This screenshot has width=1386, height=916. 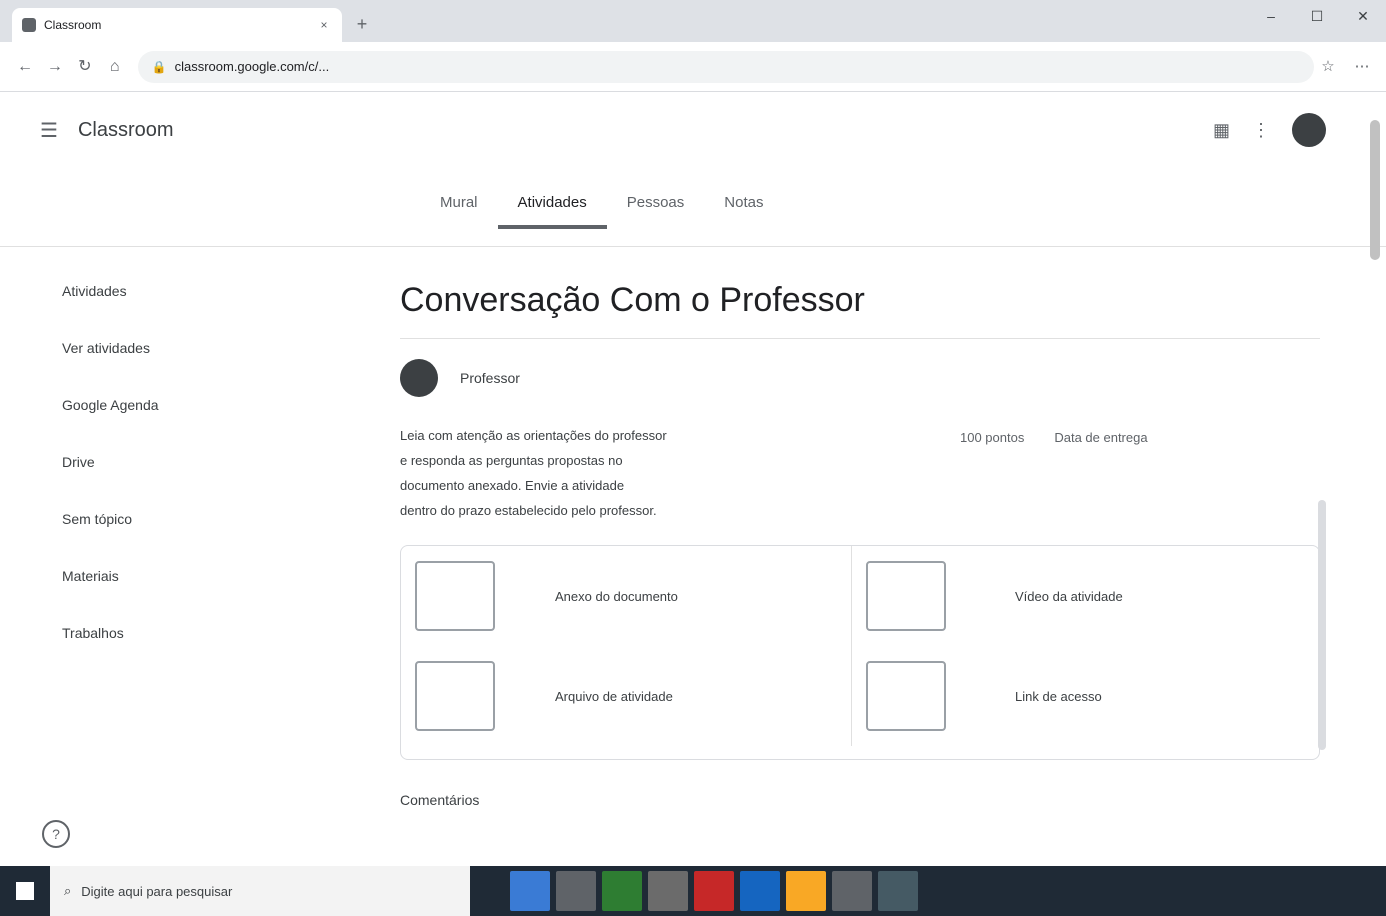 What do you see at coordinates (743, 204) in the screenshot?
I see `tab-notas: Notas` at bounding box center [743, 204].